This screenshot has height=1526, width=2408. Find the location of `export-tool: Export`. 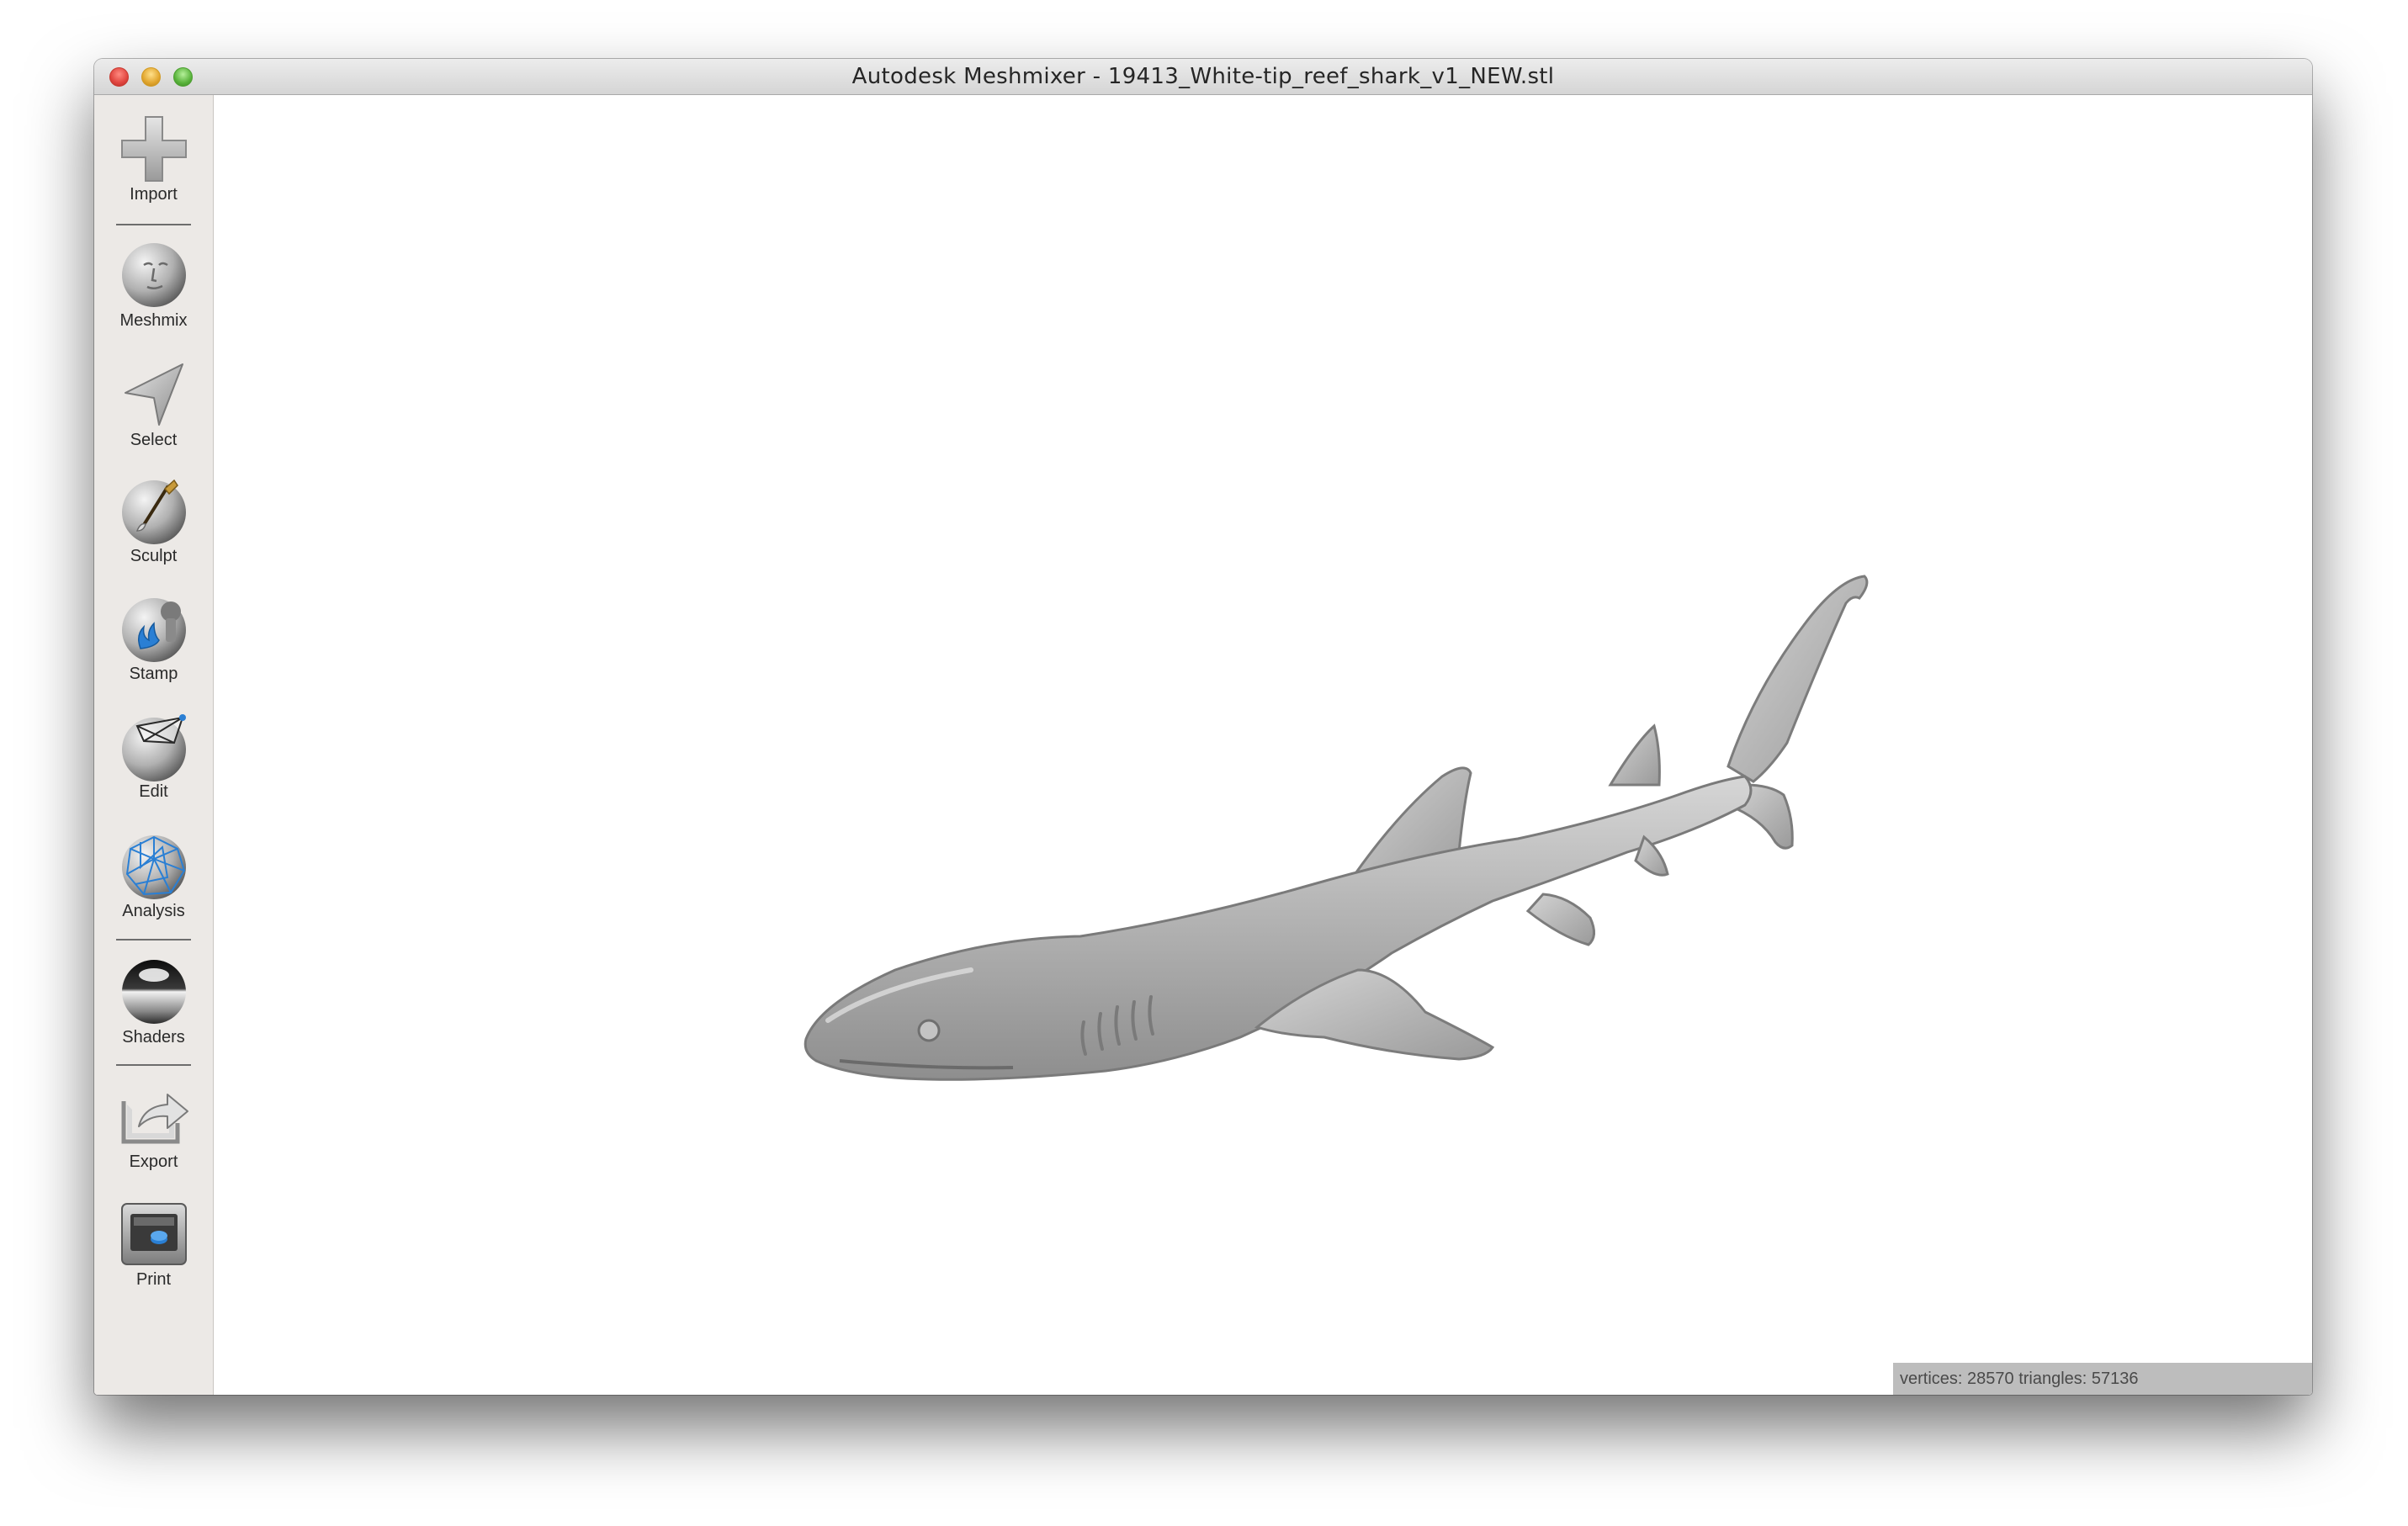

export-tool: Export is located at coordinates (153, 1126).